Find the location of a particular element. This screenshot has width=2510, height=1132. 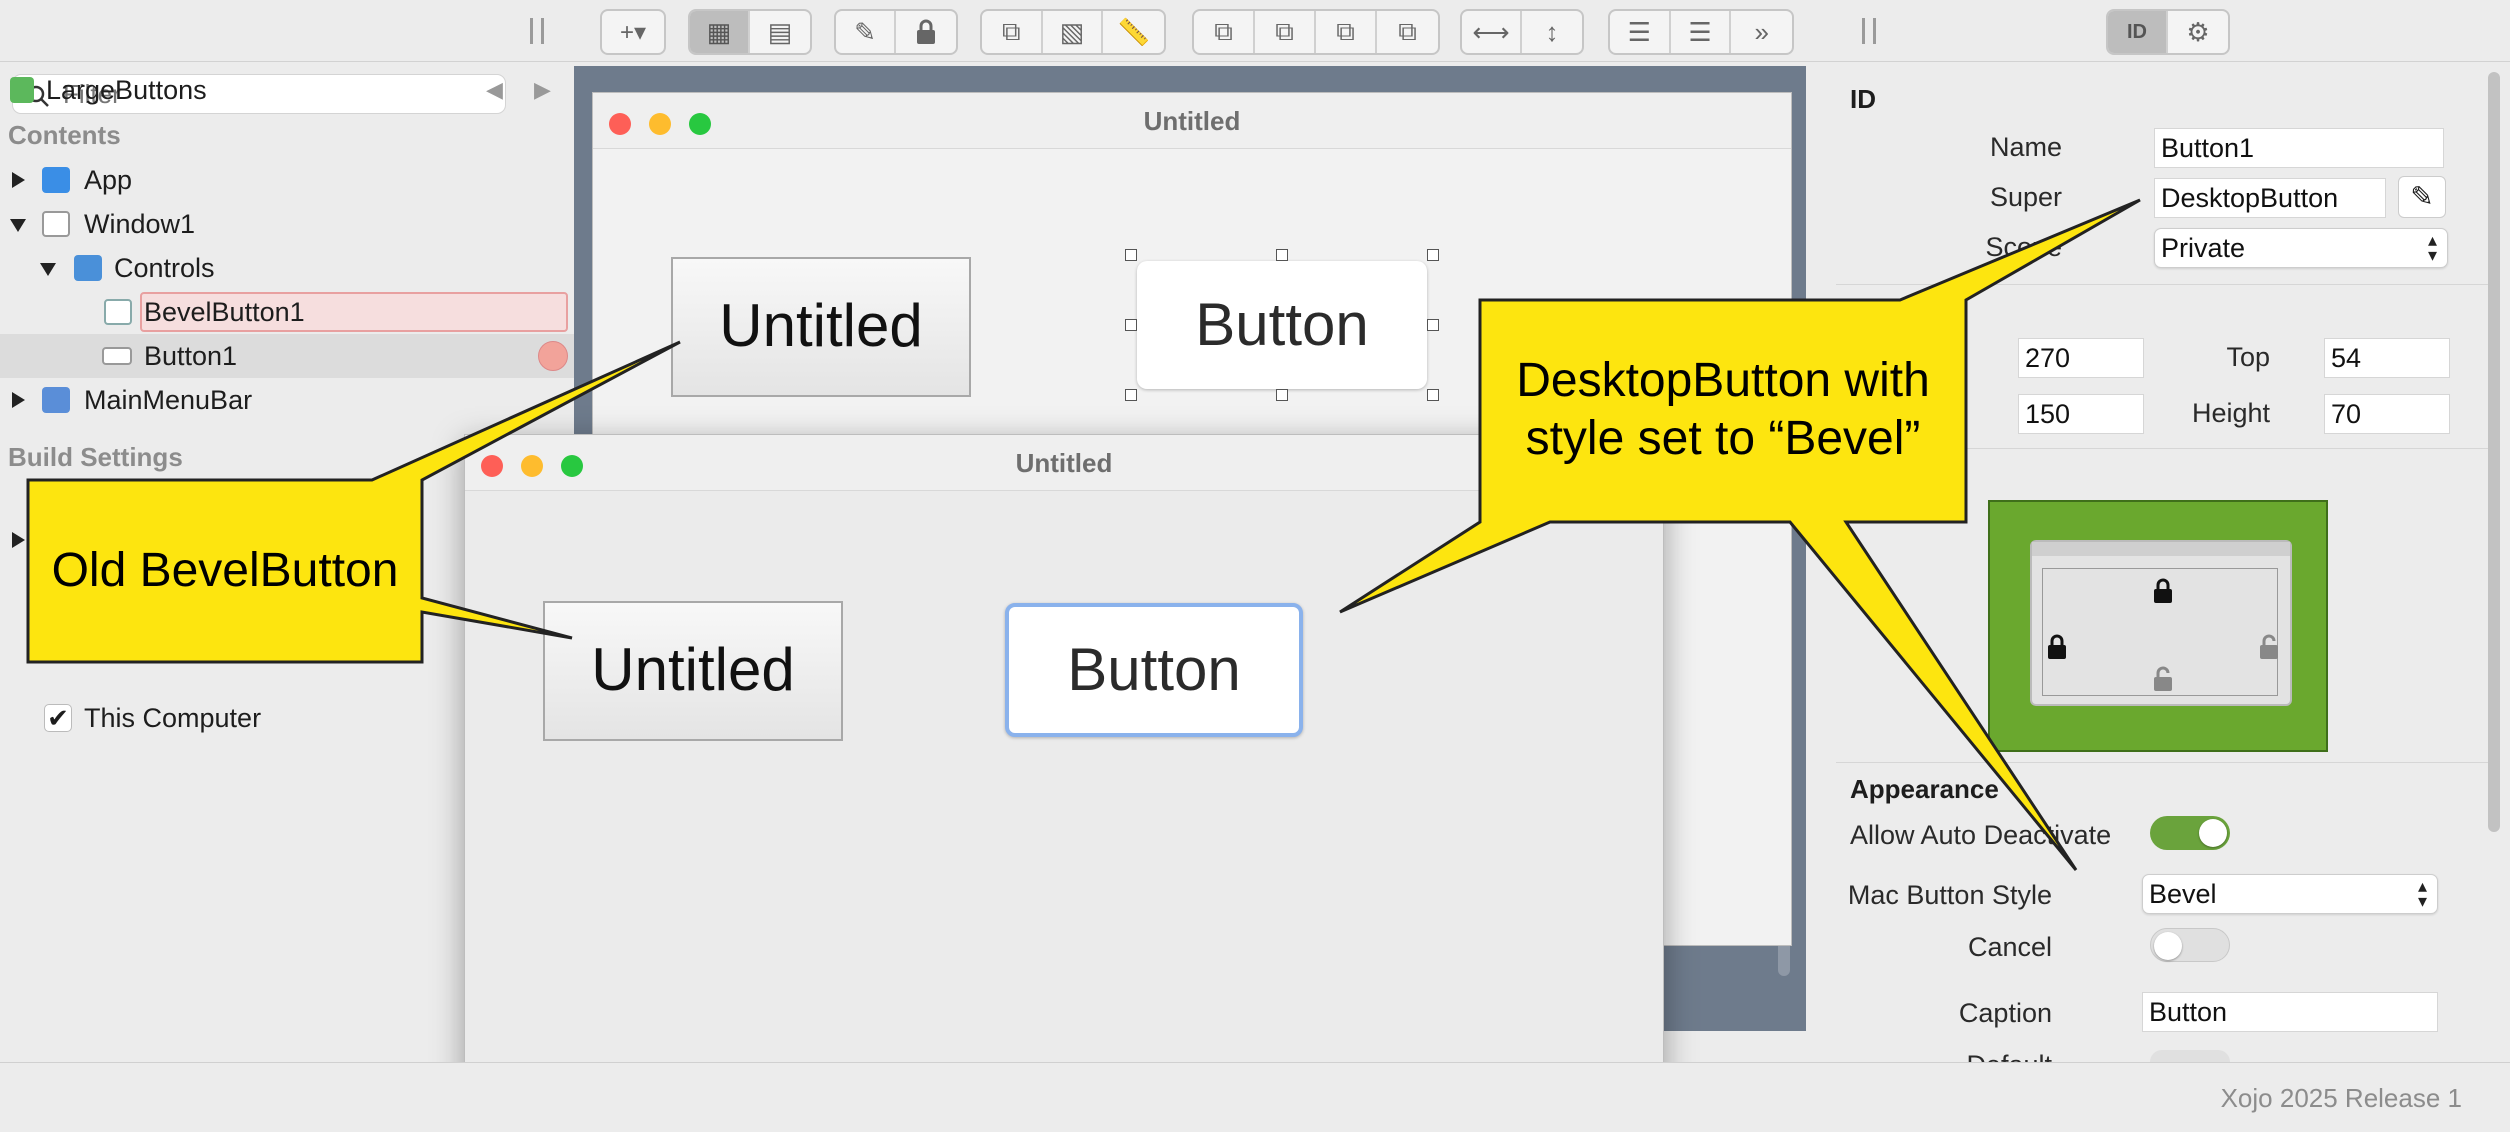

allow-auto-deactivate-toggle is located at coordinates (2190, 833).